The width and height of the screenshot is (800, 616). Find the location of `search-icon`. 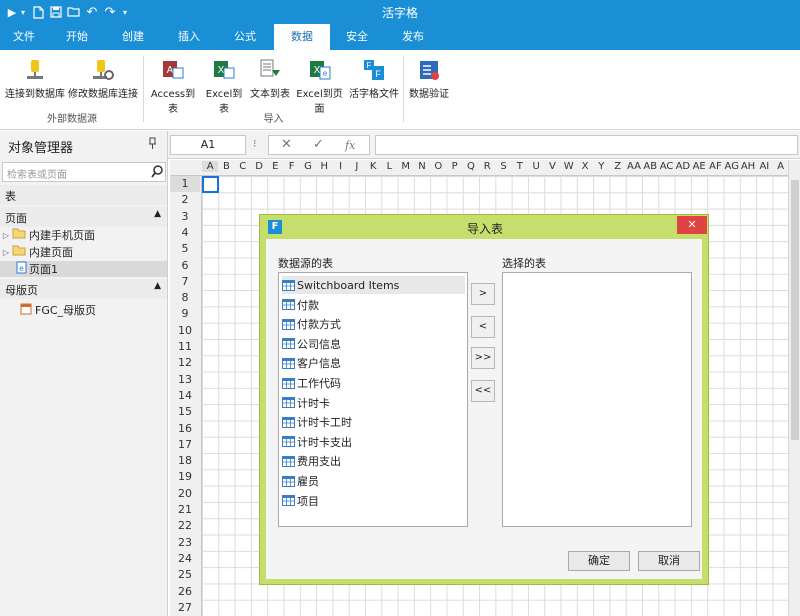

search-icon is located at coordinates (157, 171).